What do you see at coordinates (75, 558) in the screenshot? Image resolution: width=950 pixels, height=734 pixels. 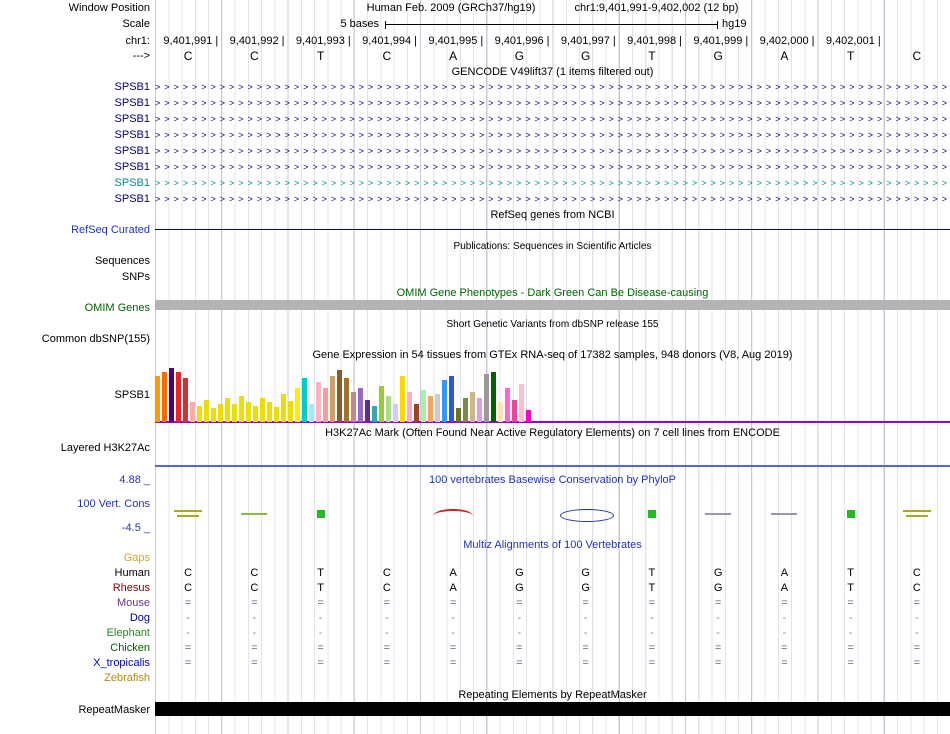 I see `multiz-species-label: Gaps` at bounding box center [75, 558].